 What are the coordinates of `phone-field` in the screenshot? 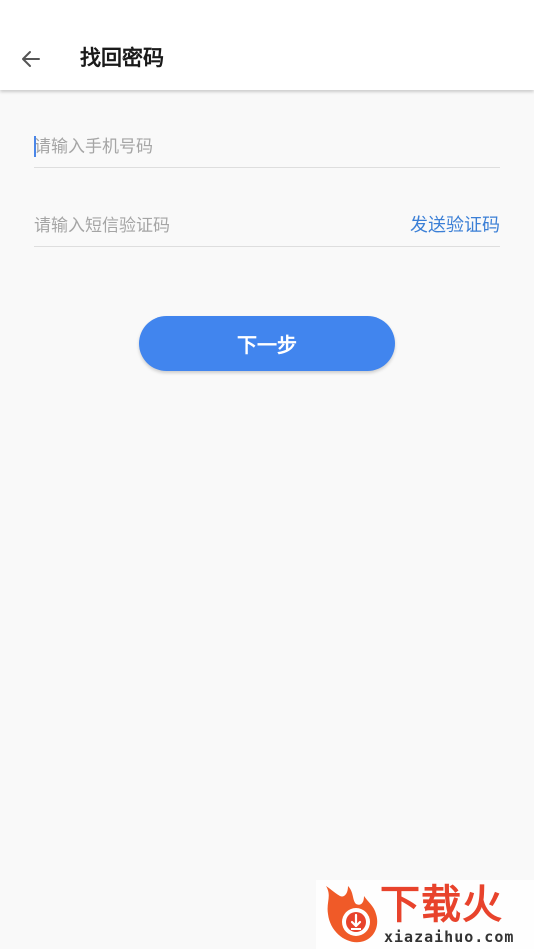 It's located at (267, 148).